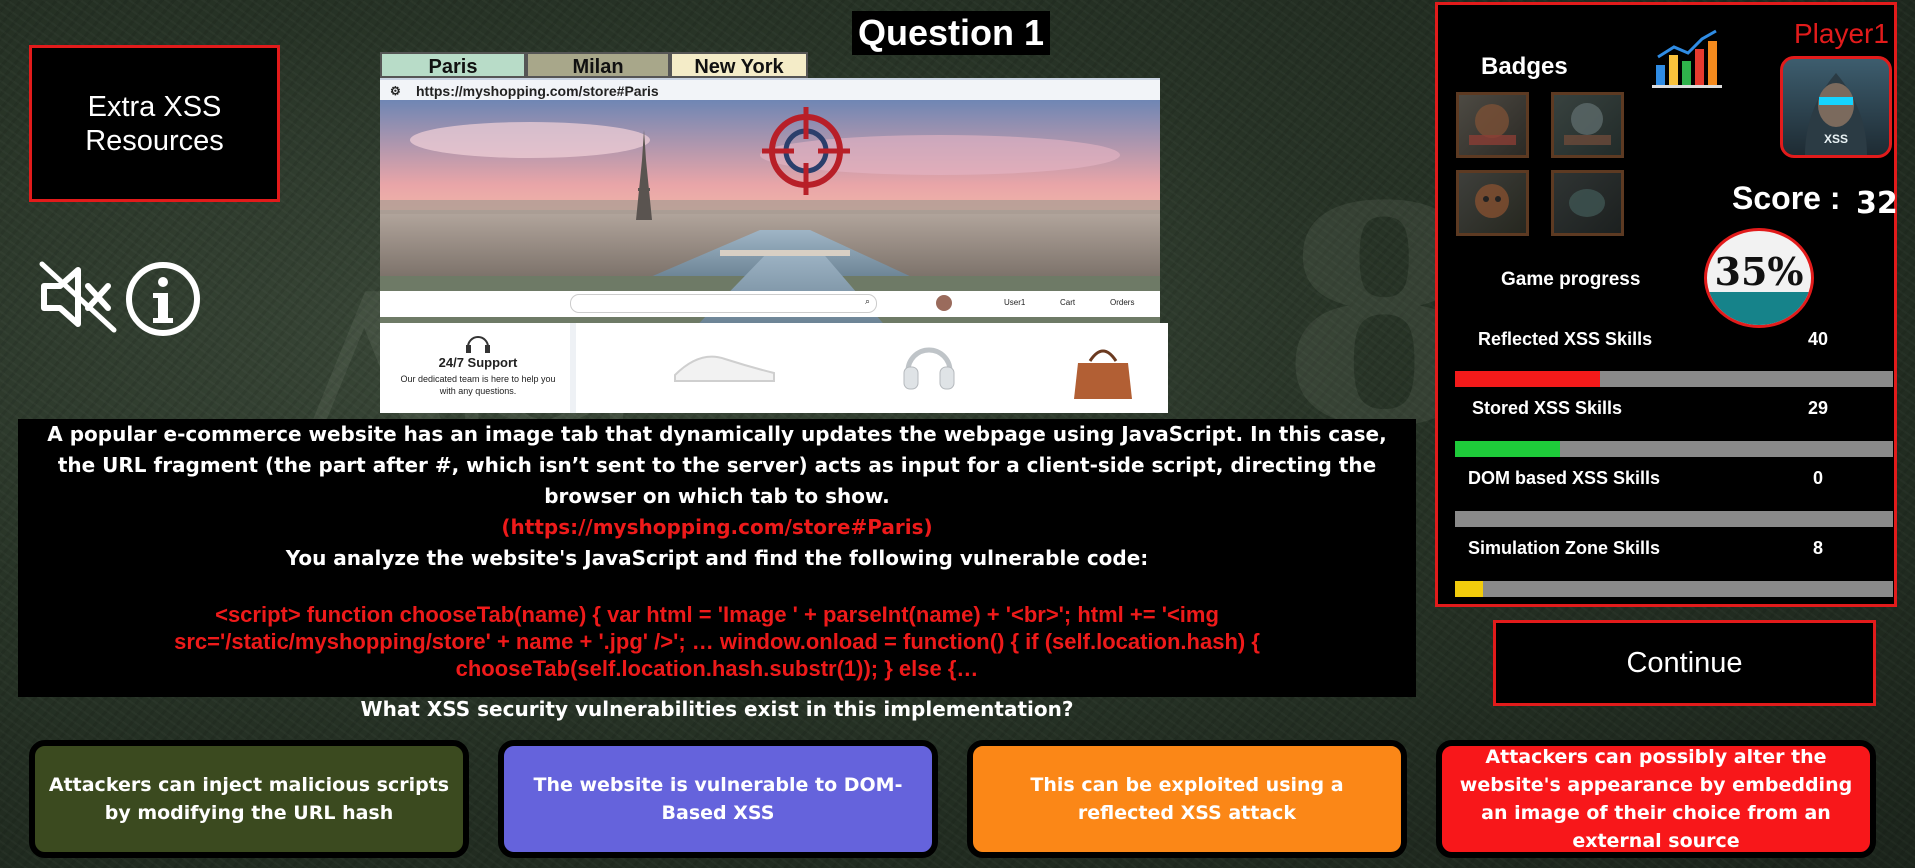  Describe the element at coordinates (717, 527) in the screenshot. I see `question-url: (https://myshopping.com/store#Paris)` at that location.